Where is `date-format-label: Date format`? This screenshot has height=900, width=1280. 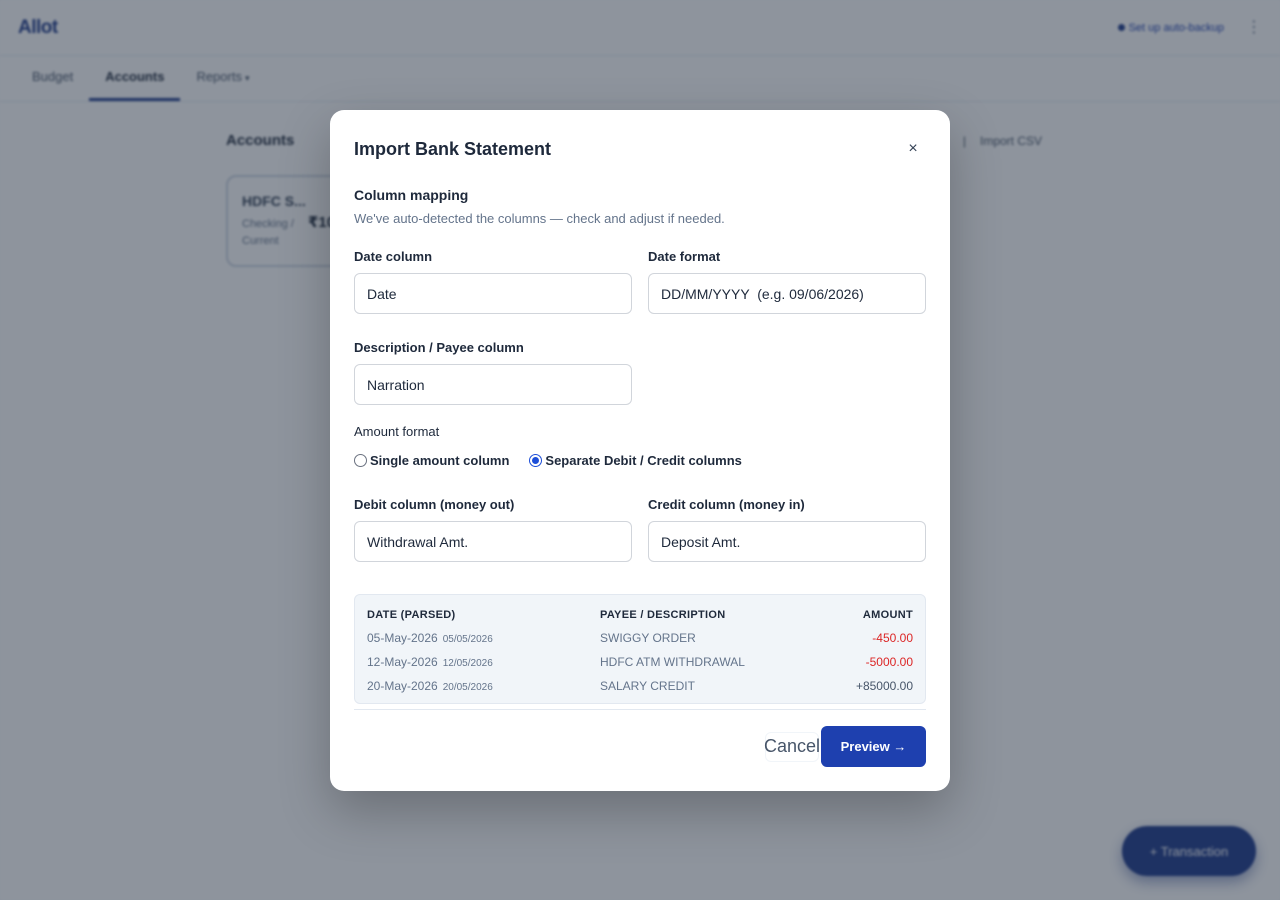 date-format-label: Date format is located at coordinates (684, 256).